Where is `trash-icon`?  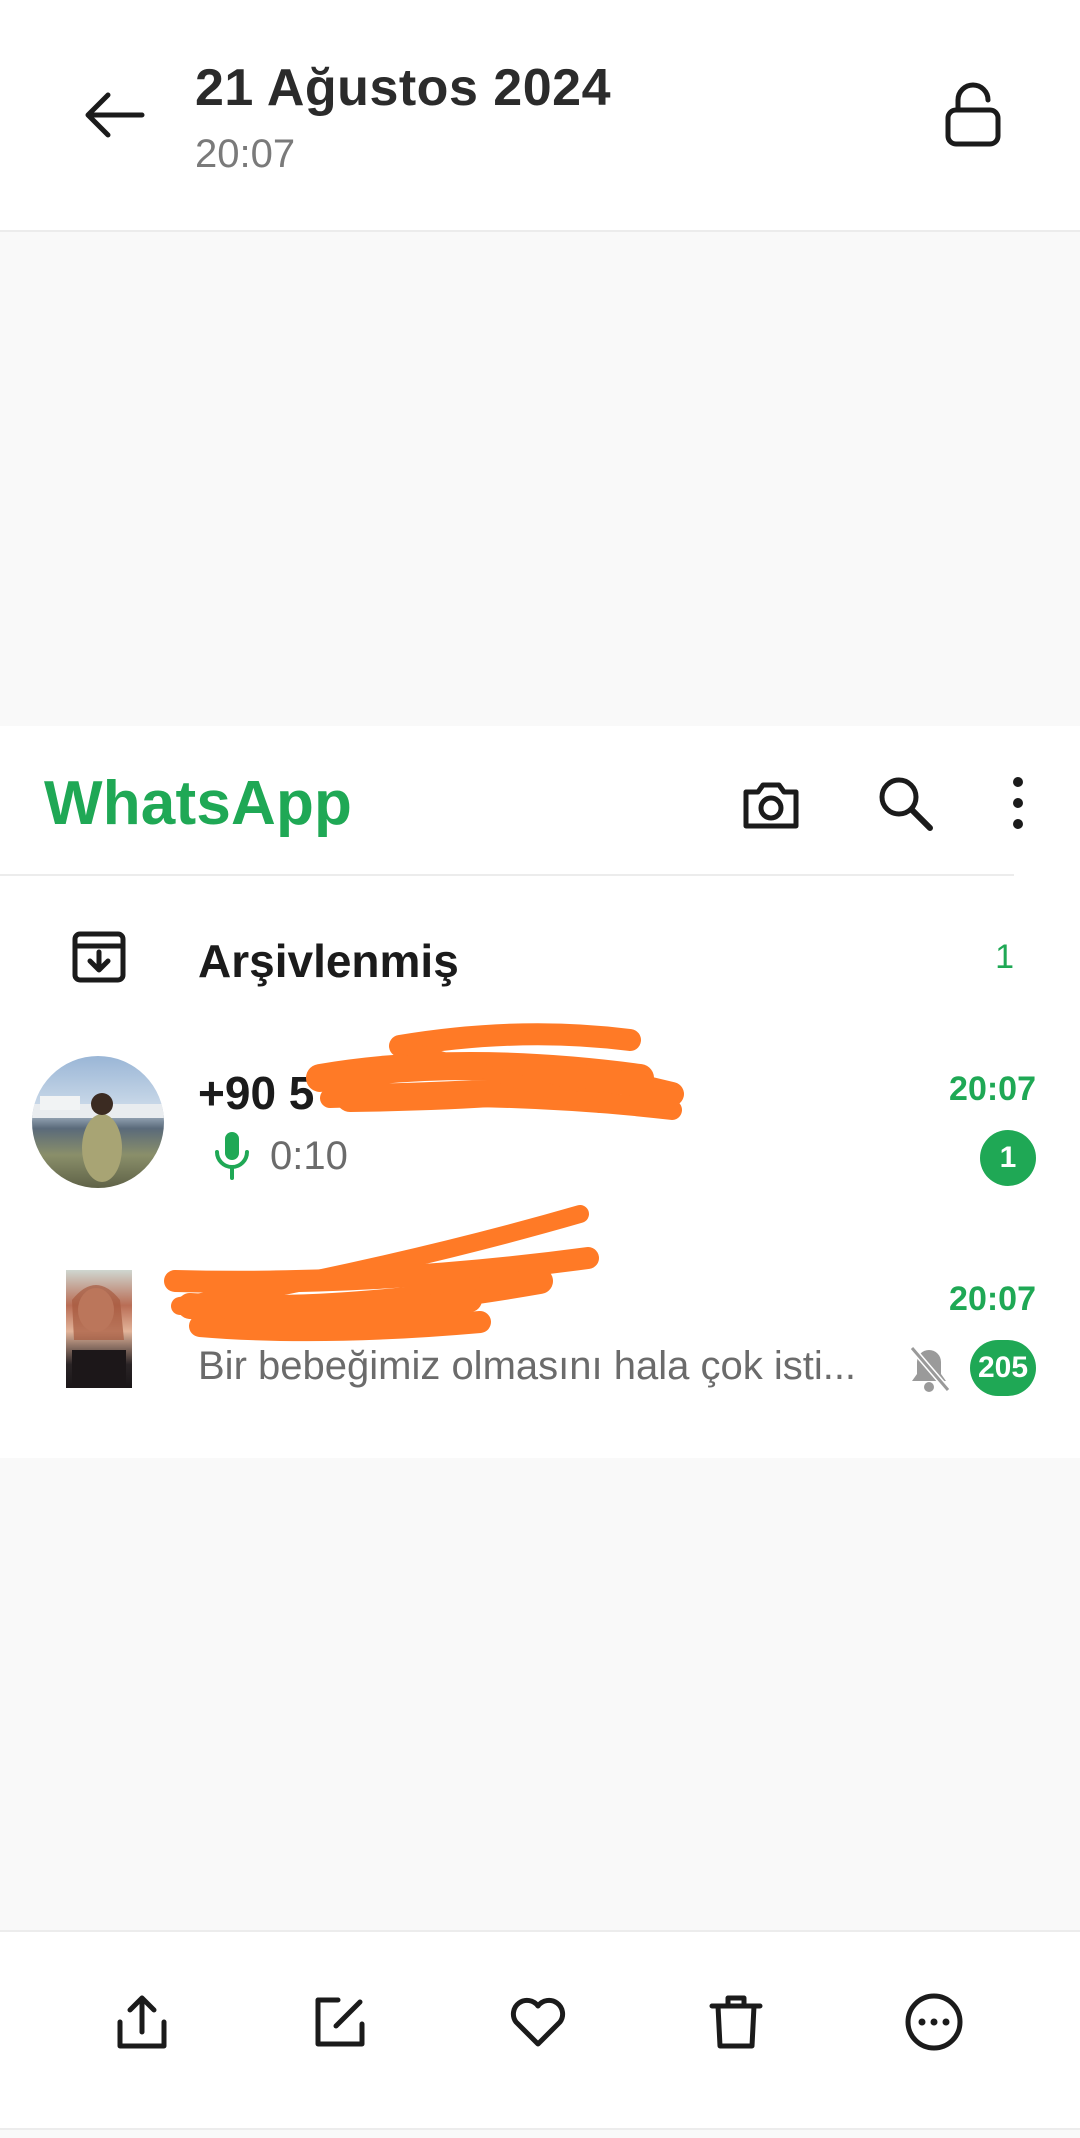 trash-icon is located at coordinates (736, 2022).